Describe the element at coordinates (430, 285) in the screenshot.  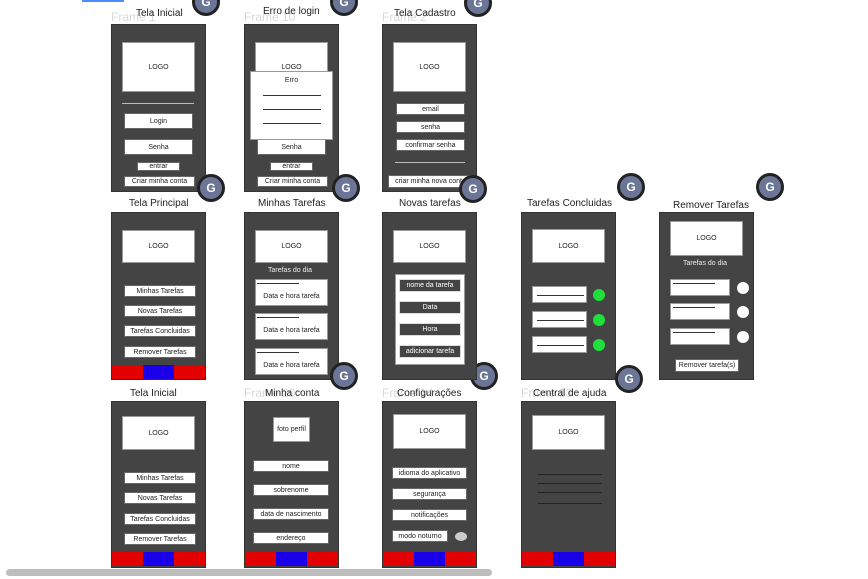
I see `task-name-field: nome da tarefa` at that location.